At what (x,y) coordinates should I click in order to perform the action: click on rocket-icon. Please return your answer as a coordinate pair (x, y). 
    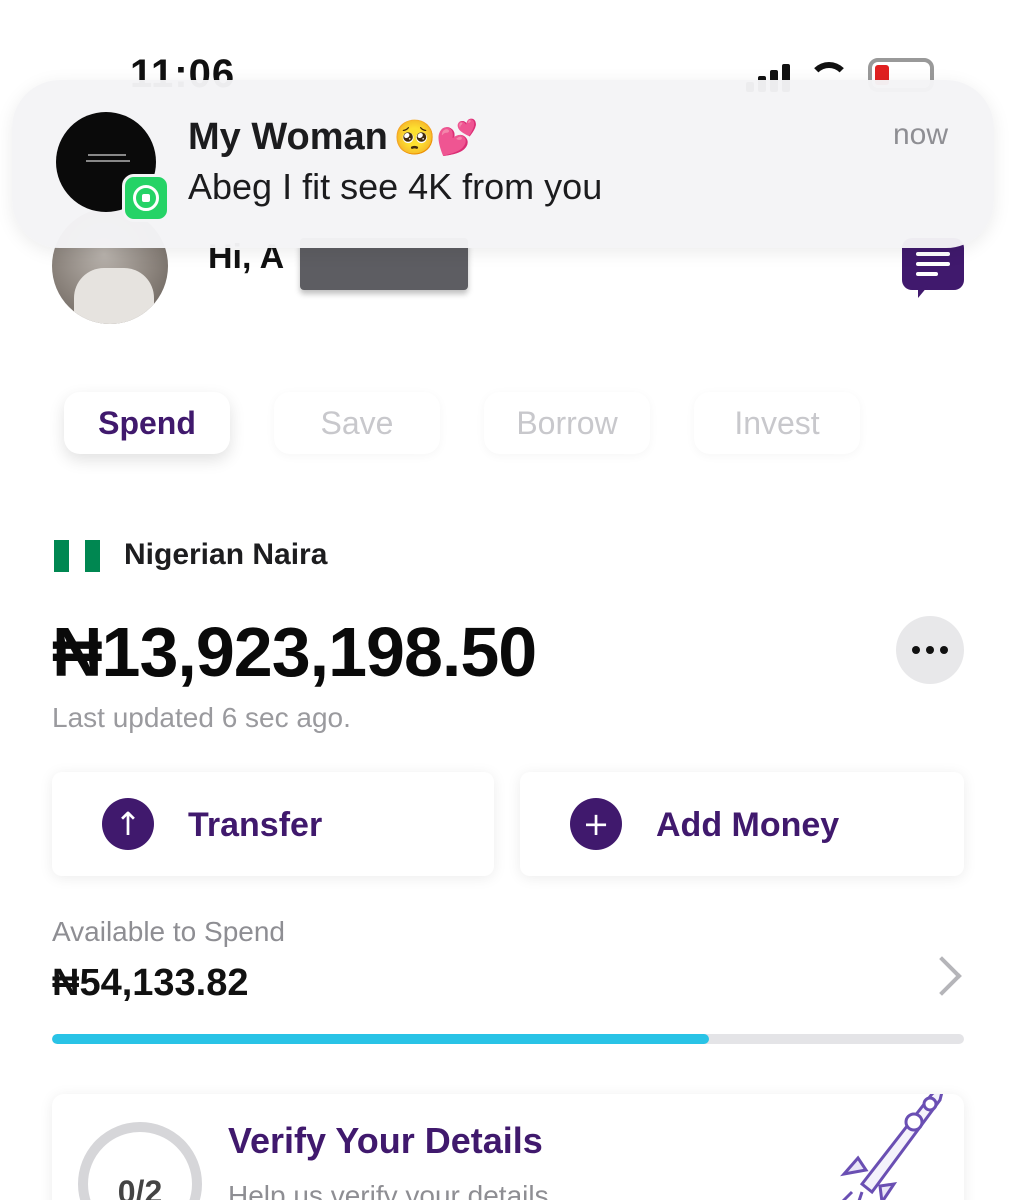
    Looking at the image, I should click on (892, 1147).